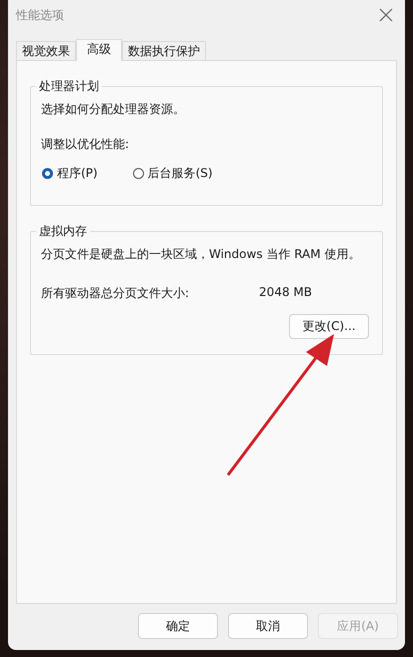  I want to click on group-title: 处理器计划, so click(69, 86).